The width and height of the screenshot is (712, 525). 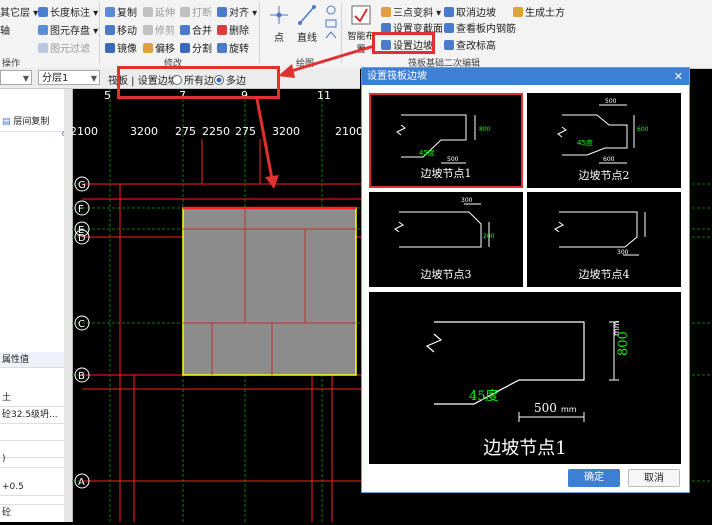 I want to click on raft-slab, so click(x=269, y=291).